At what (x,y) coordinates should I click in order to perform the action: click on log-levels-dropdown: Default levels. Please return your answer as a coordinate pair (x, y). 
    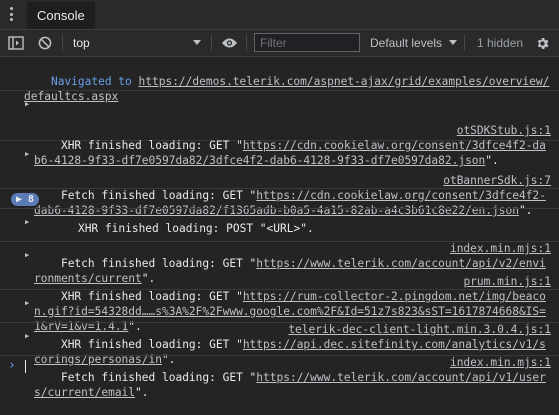
    Looking at the image, I should click on (414, 43).